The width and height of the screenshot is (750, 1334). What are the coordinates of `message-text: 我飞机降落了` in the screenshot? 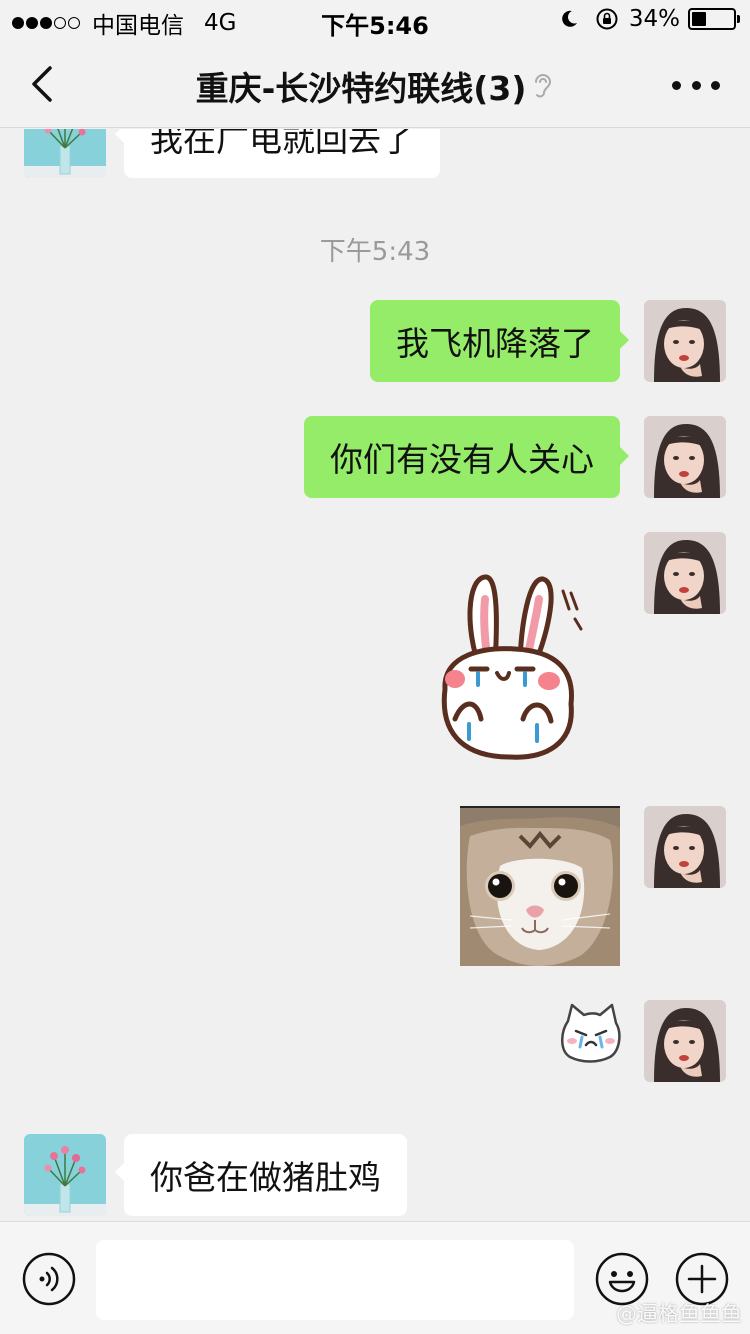 It's located at (495, 343).